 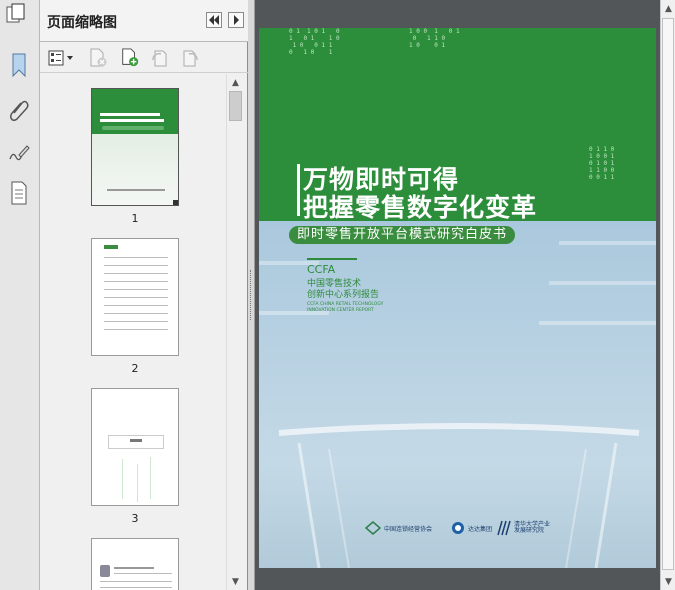 What do you see at coordinates (144, 58) in the screenshot?
I see `thumbnail-toolbar` at bounding box center [144, 58].